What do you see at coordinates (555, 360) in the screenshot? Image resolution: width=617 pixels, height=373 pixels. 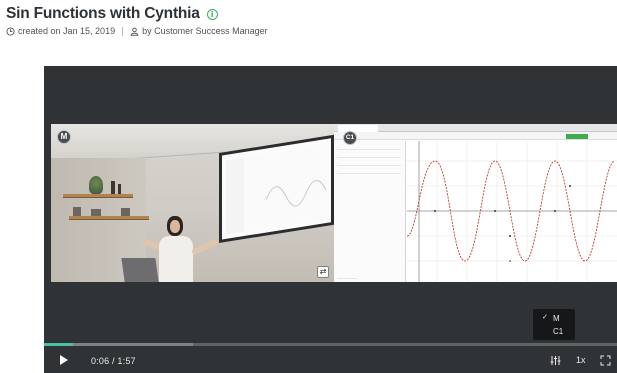 I see `tracks-icon` at bounding box center [555, 360].